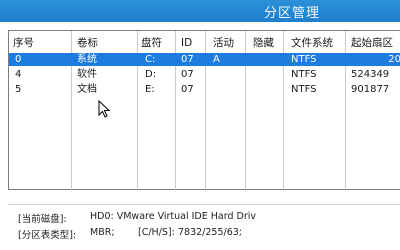  What do you see at coordinates (204, 59) in the screenshot?
I see `table-row: 0 系统 C: 07 A NTFS 20` at bounding box center [204, 59].